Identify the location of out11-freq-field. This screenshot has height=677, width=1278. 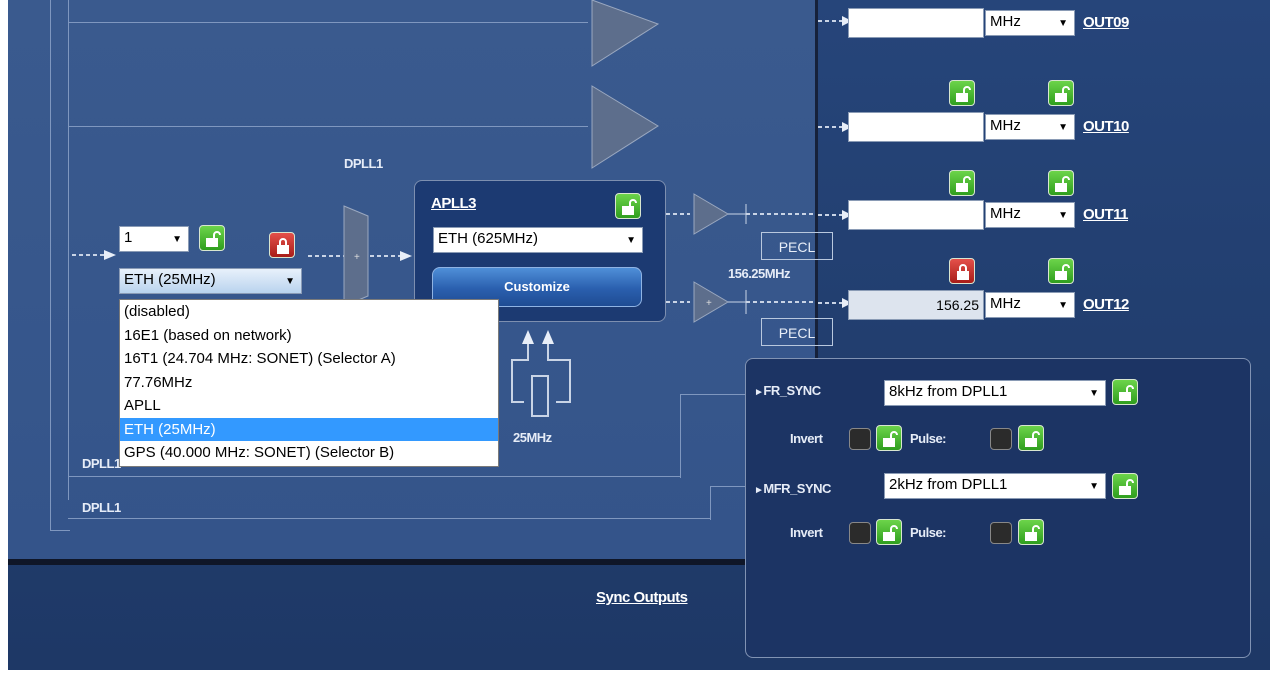
(916, 215).